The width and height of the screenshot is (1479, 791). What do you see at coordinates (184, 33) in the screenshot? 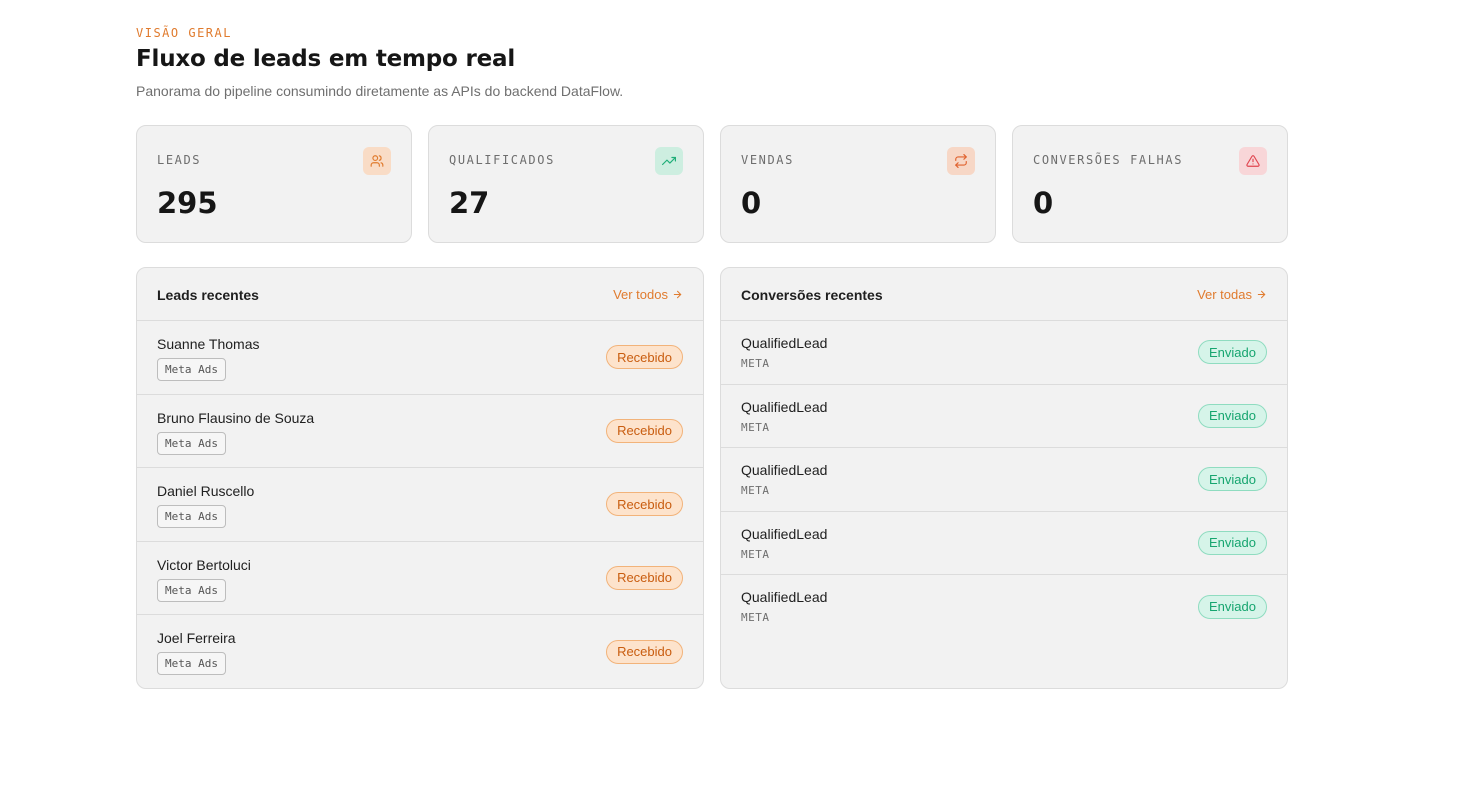
I see `section-eyebrow: VISÃO GERAL` at bounding box center [184, 33].